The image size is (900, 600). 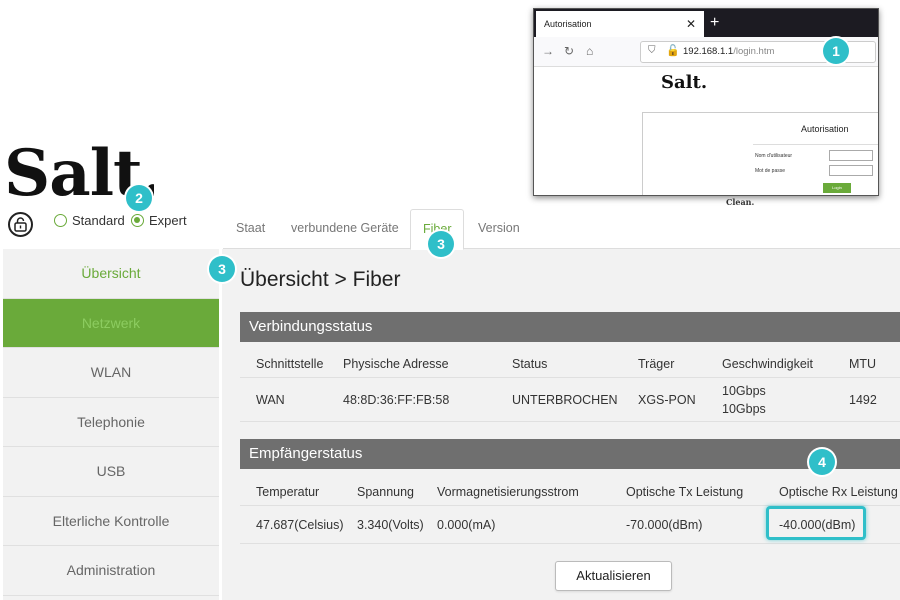 I want to click on shield-icon: ⛉, so click(x=652, y=50).